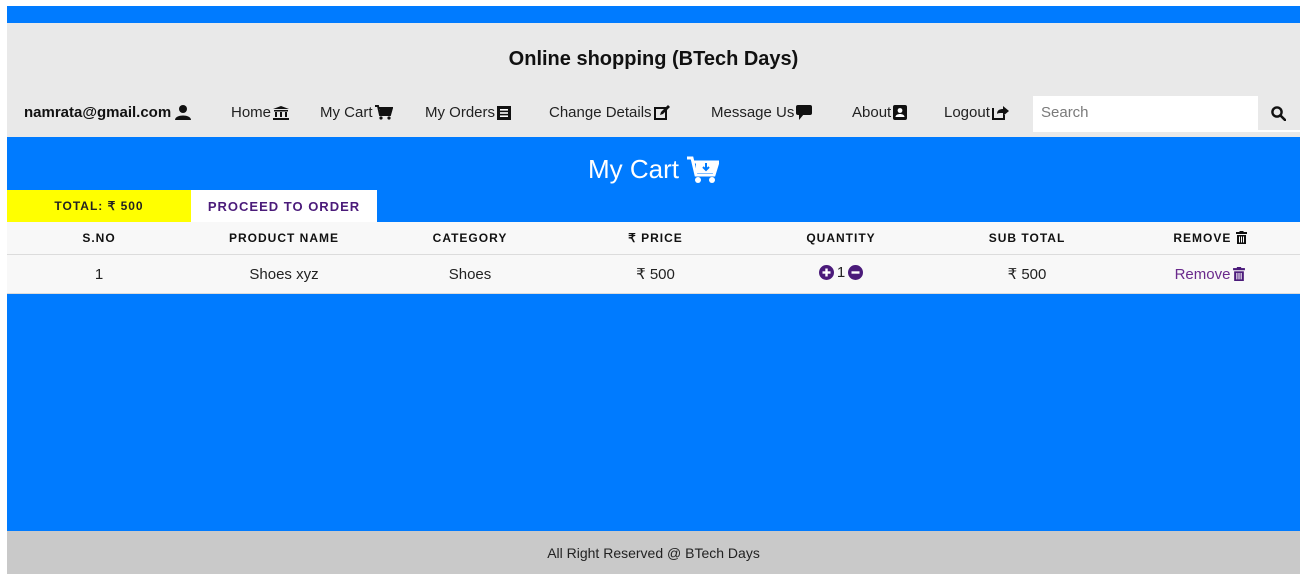  What do you see at coordinates (346, 112) in the screenshot?
I see `nav-my-cart-label: My Cart` at bounding box center [346, 112].